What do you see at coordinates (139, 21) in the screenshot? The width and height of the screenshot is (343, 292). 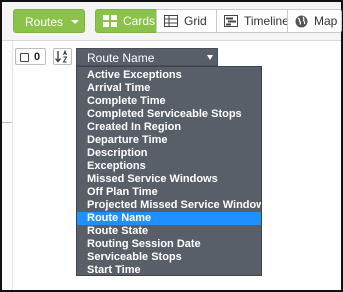 I see `view-cards-label: Cards` at bounding box center [139, 21].